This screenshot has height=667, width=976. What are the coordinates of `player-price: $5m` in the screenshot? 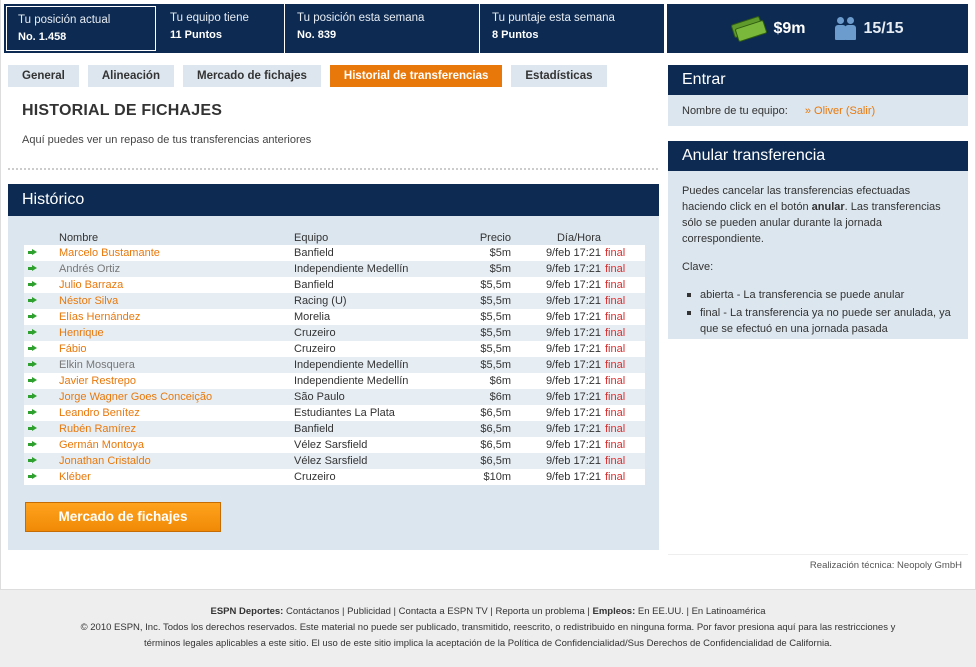 It's located at (486, 253).